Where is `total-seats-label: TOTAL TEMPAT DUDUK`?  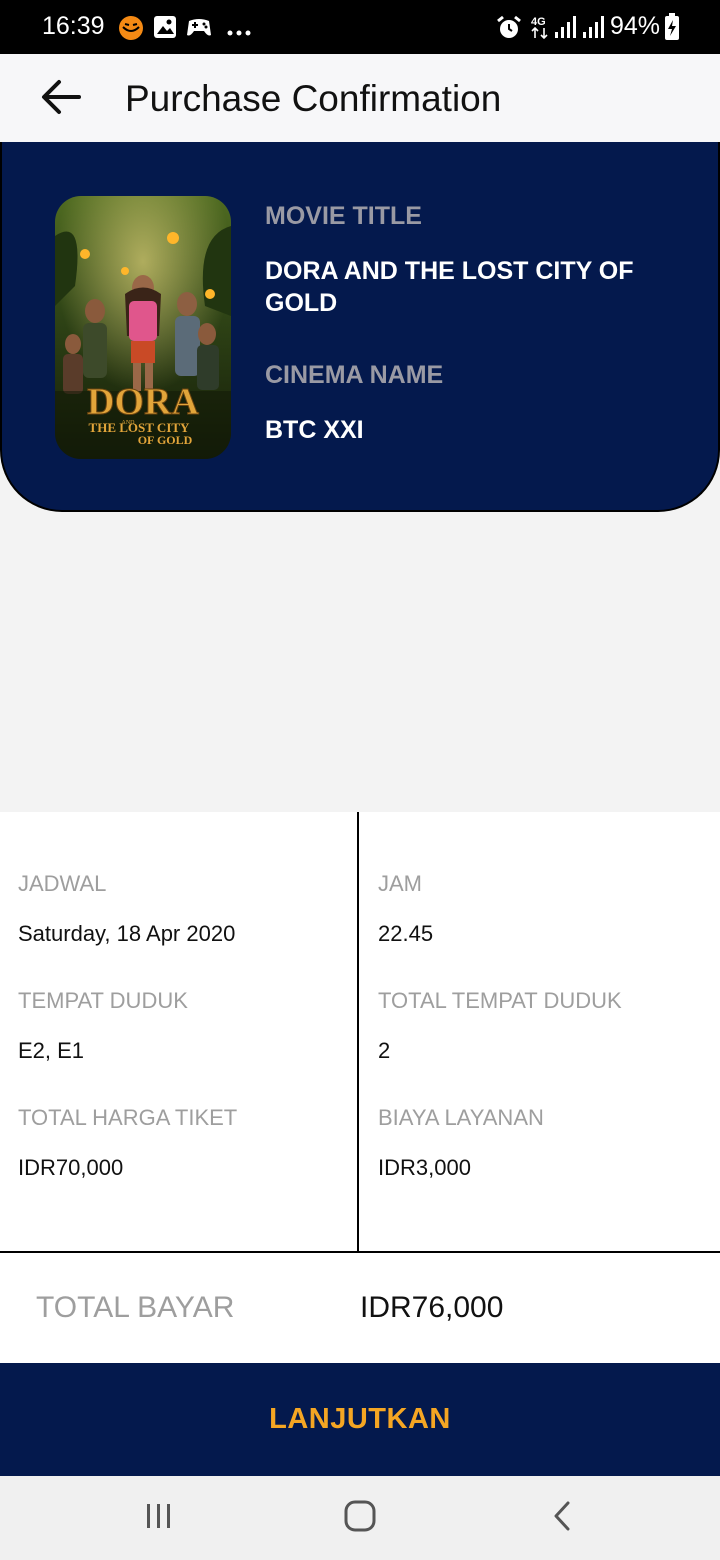 total-seats-label: TOTAL TEMPAT DUDUK is located at coordinates (500, 1000).